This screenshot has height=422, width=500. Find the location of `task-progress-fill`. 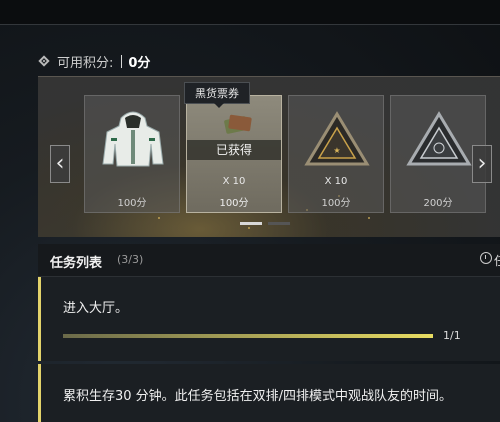

task-progress-fill is located at coordinates (248, 336).